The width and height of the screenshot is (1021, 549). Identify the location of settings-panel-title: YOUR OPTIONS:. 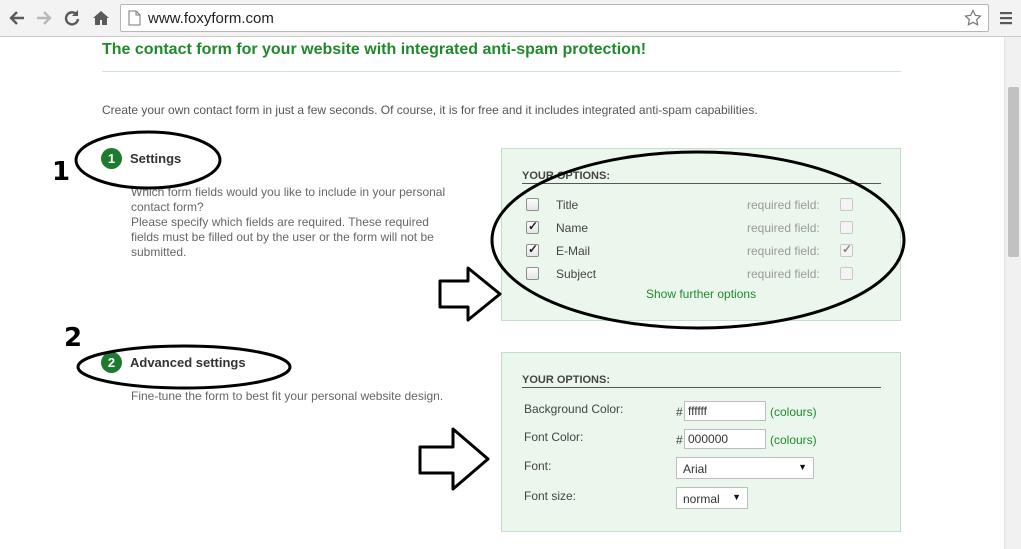
(701, 177).